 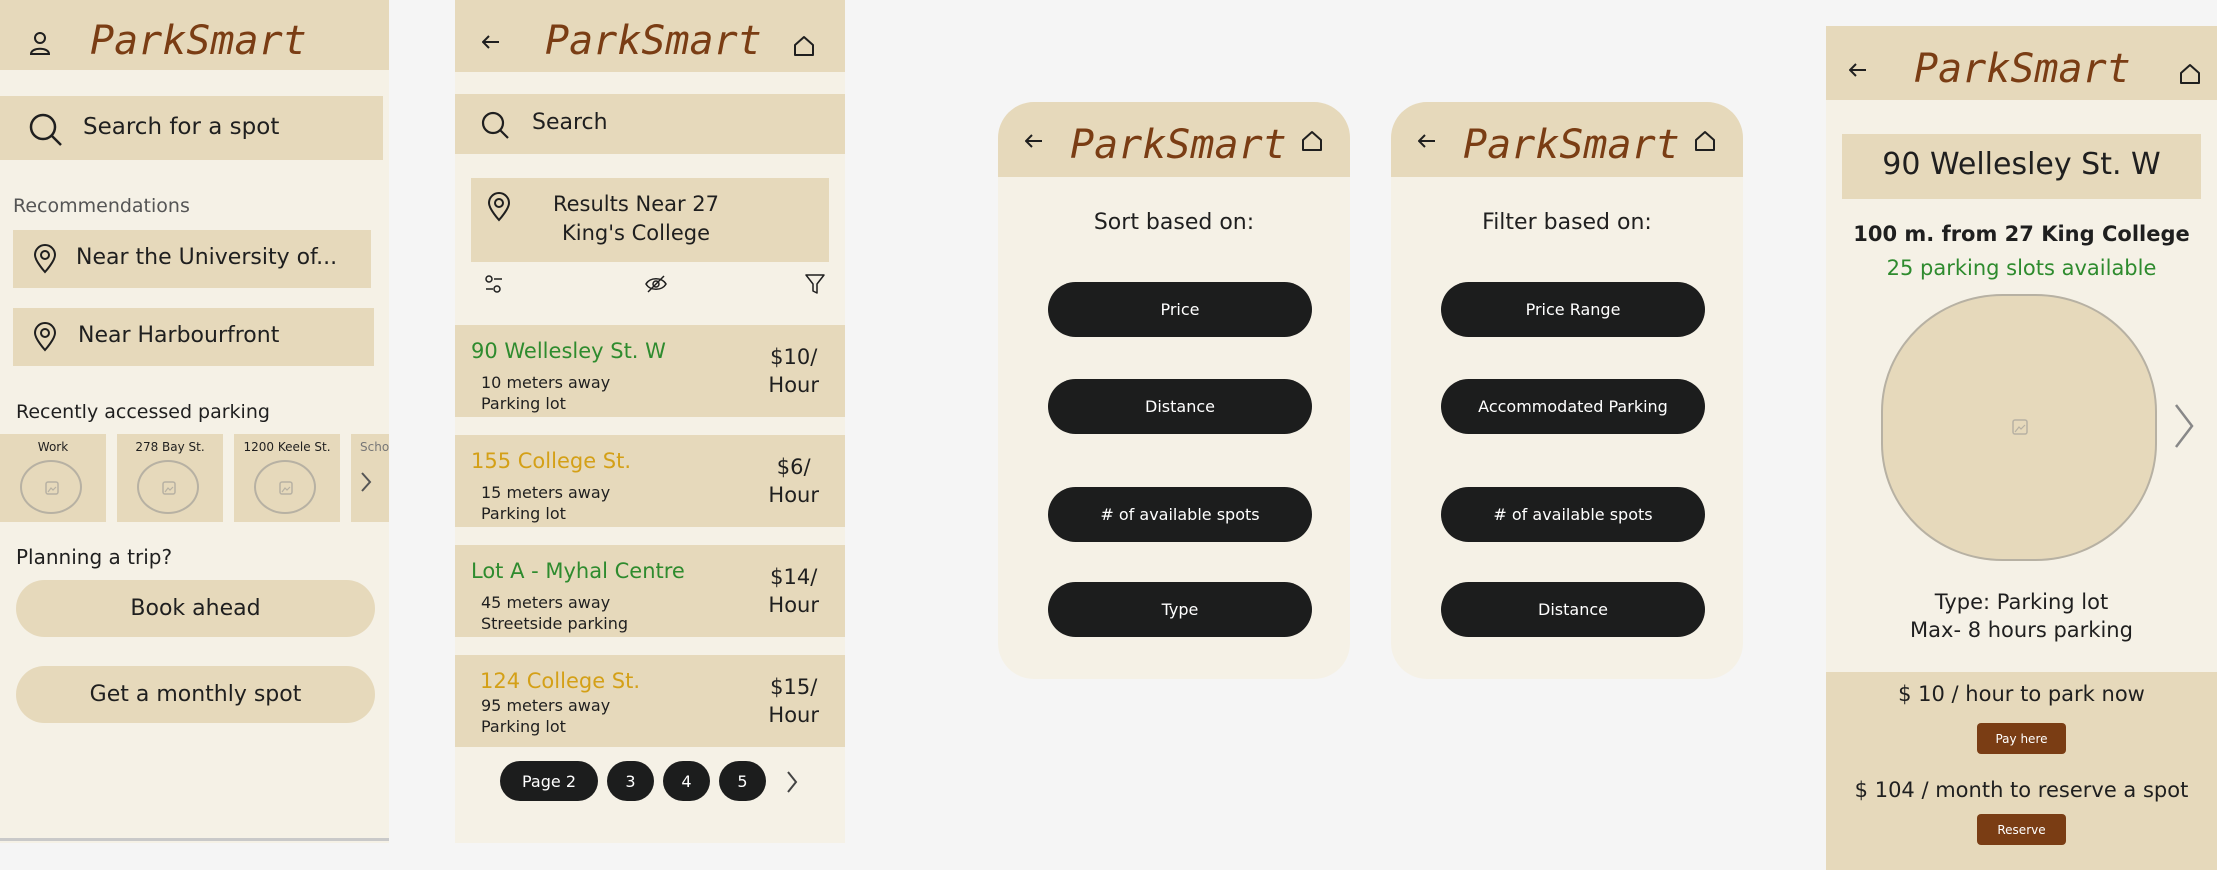 I want to click on reserve-button: Reserve, so click(x=2021, y=829).